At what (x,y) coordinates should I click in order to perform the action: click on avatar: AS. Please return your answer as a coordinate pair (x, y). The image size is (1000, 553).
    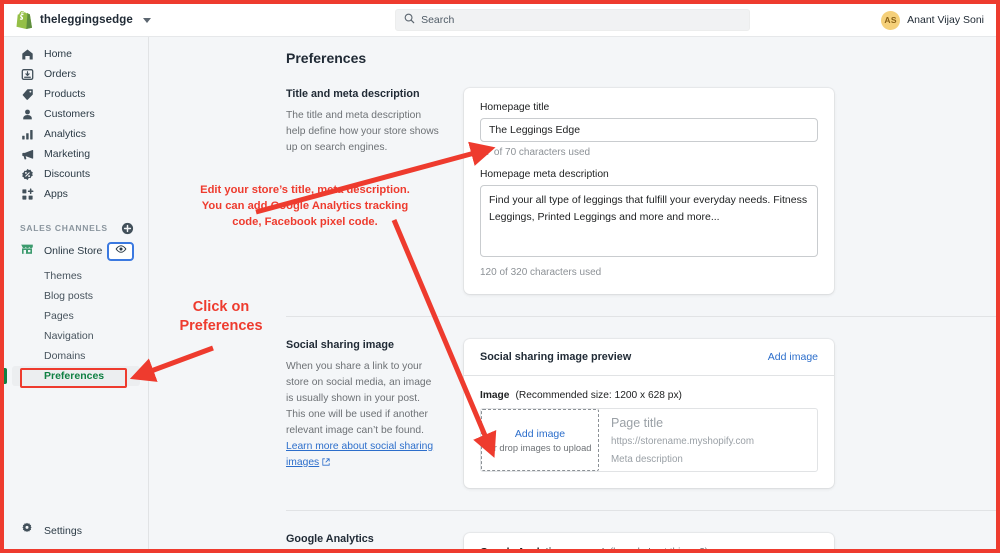
    Looking at the image, I should click on (891, 20).